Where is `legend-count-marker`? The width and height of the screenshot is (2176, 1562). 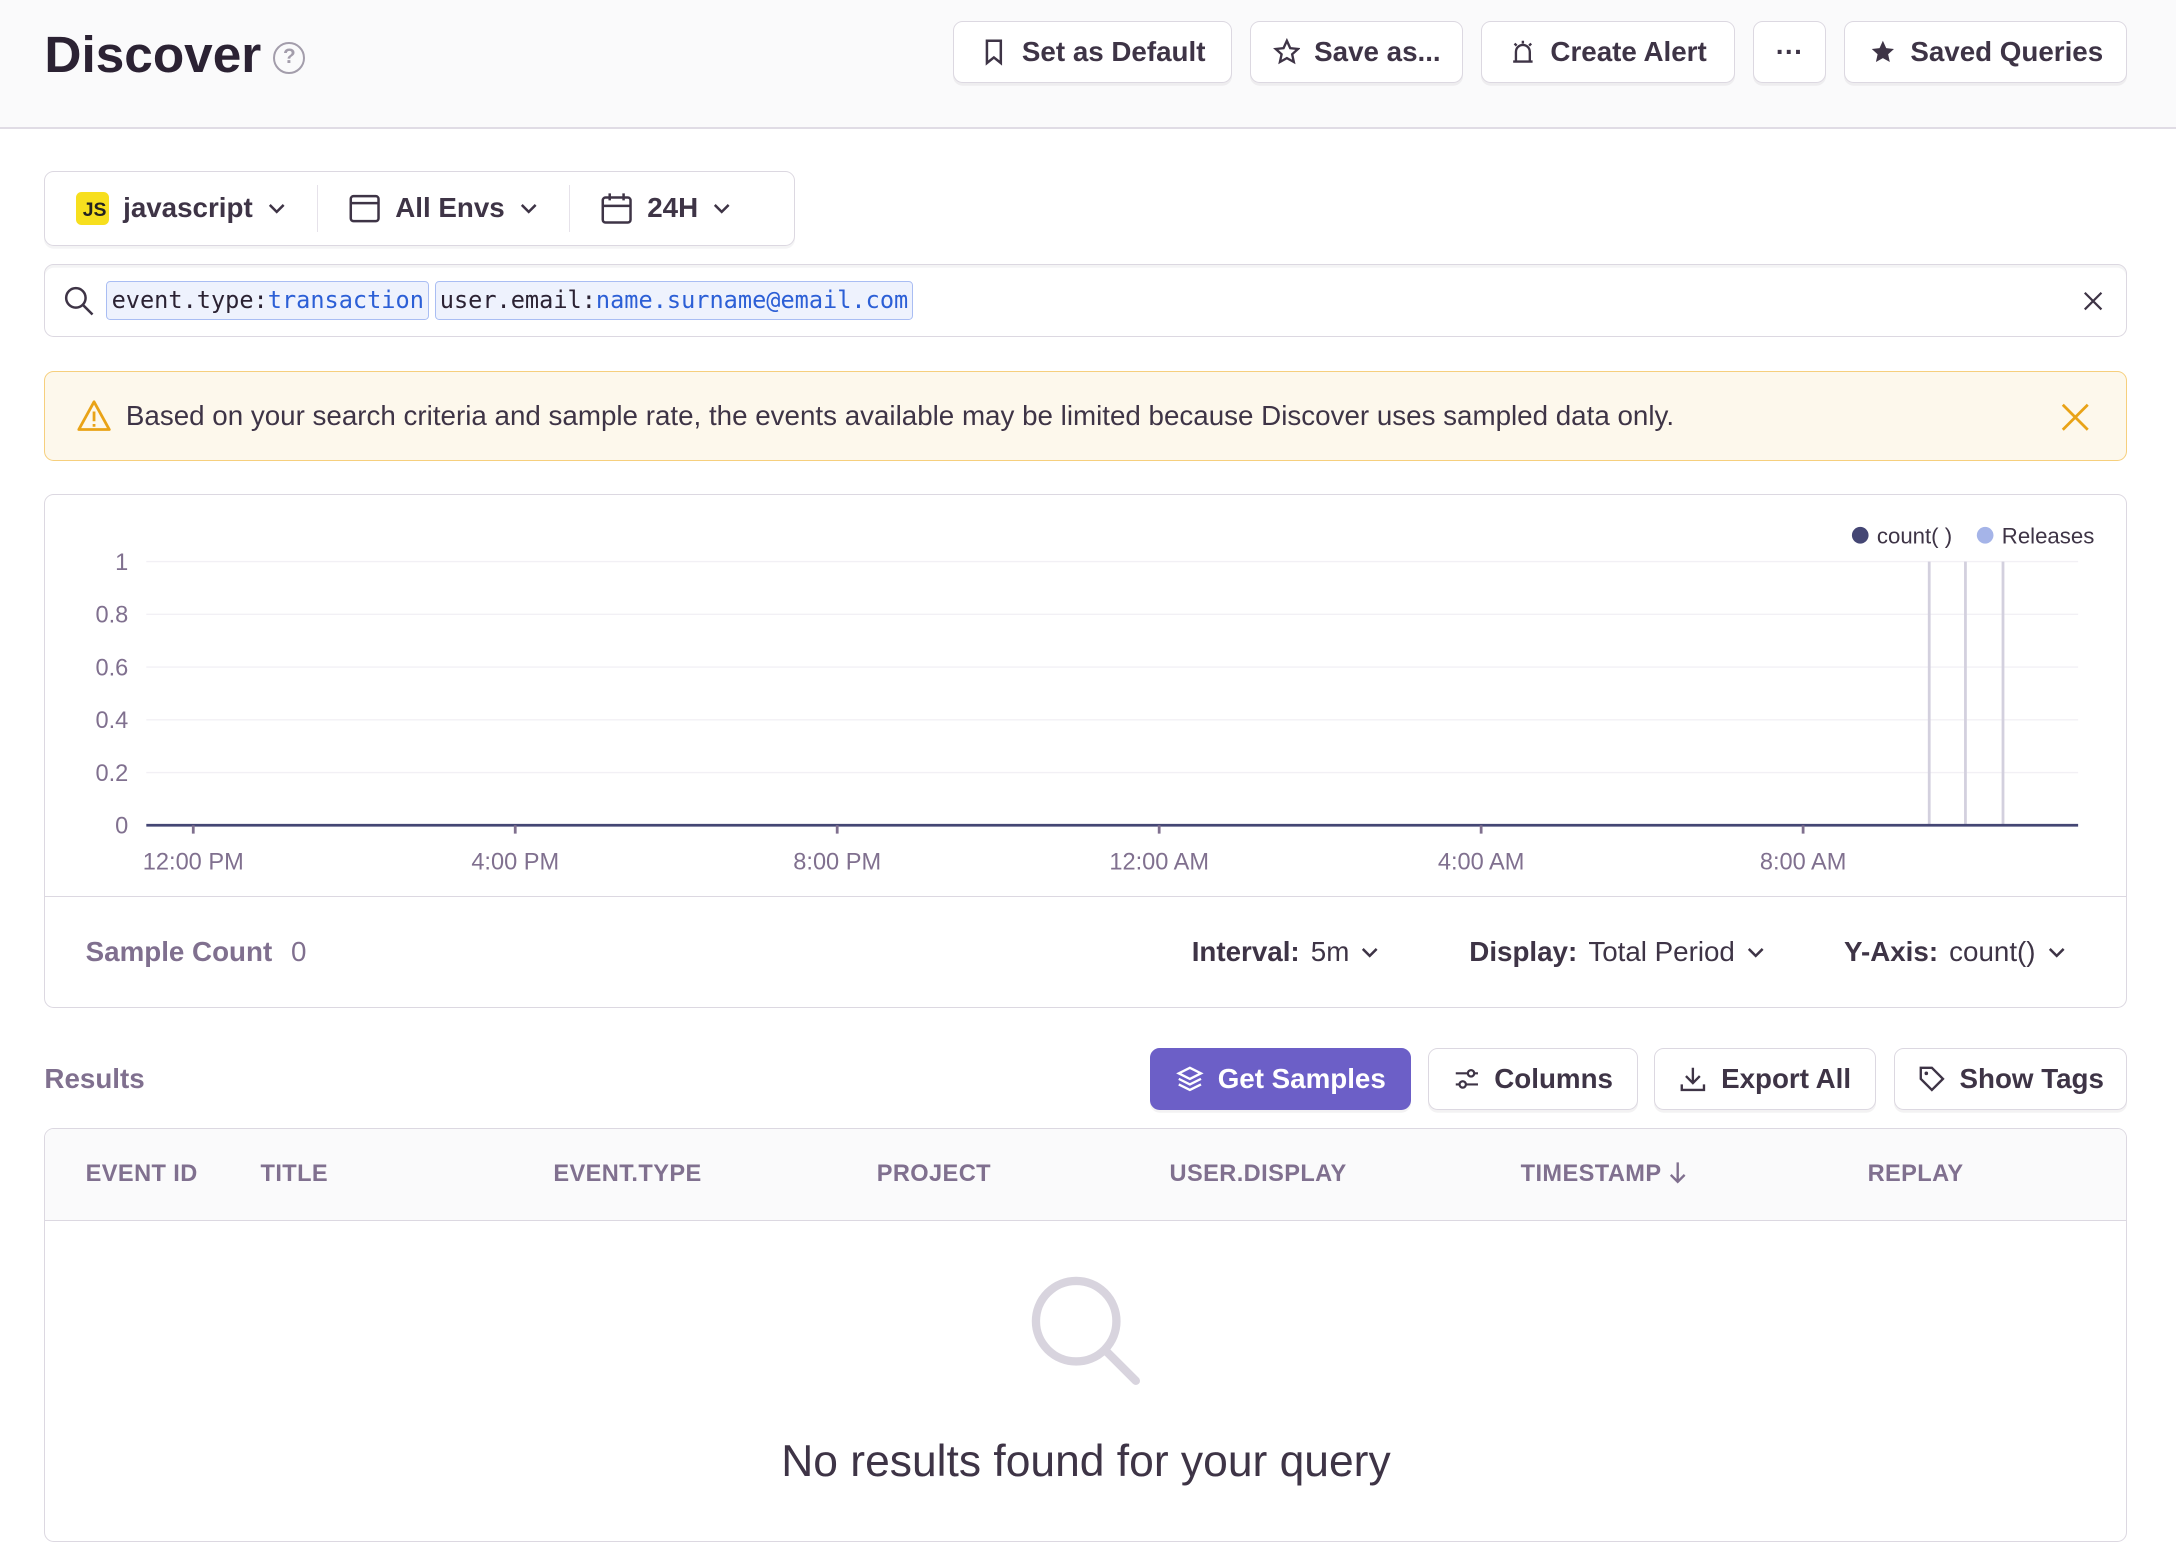
legend-count-marker is located at coordinates (1860, 535).